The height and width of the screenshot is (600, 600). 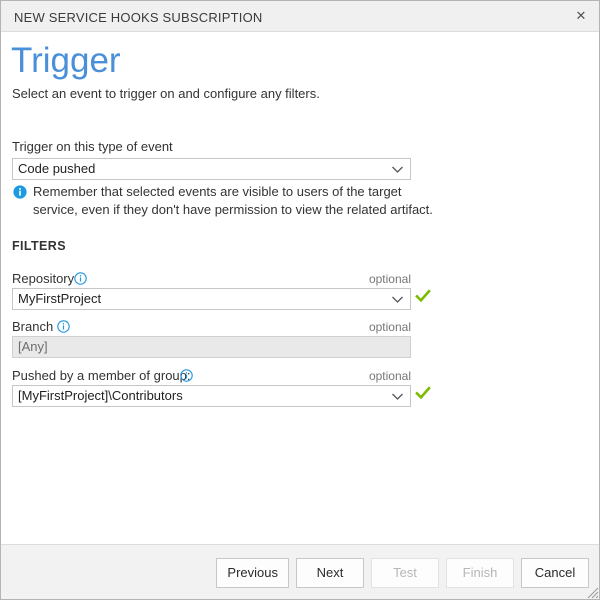 What do you see at coordinates (20, 192) in the screenshot?
I see `info-filled-icon` at bounding box center [20, 192].